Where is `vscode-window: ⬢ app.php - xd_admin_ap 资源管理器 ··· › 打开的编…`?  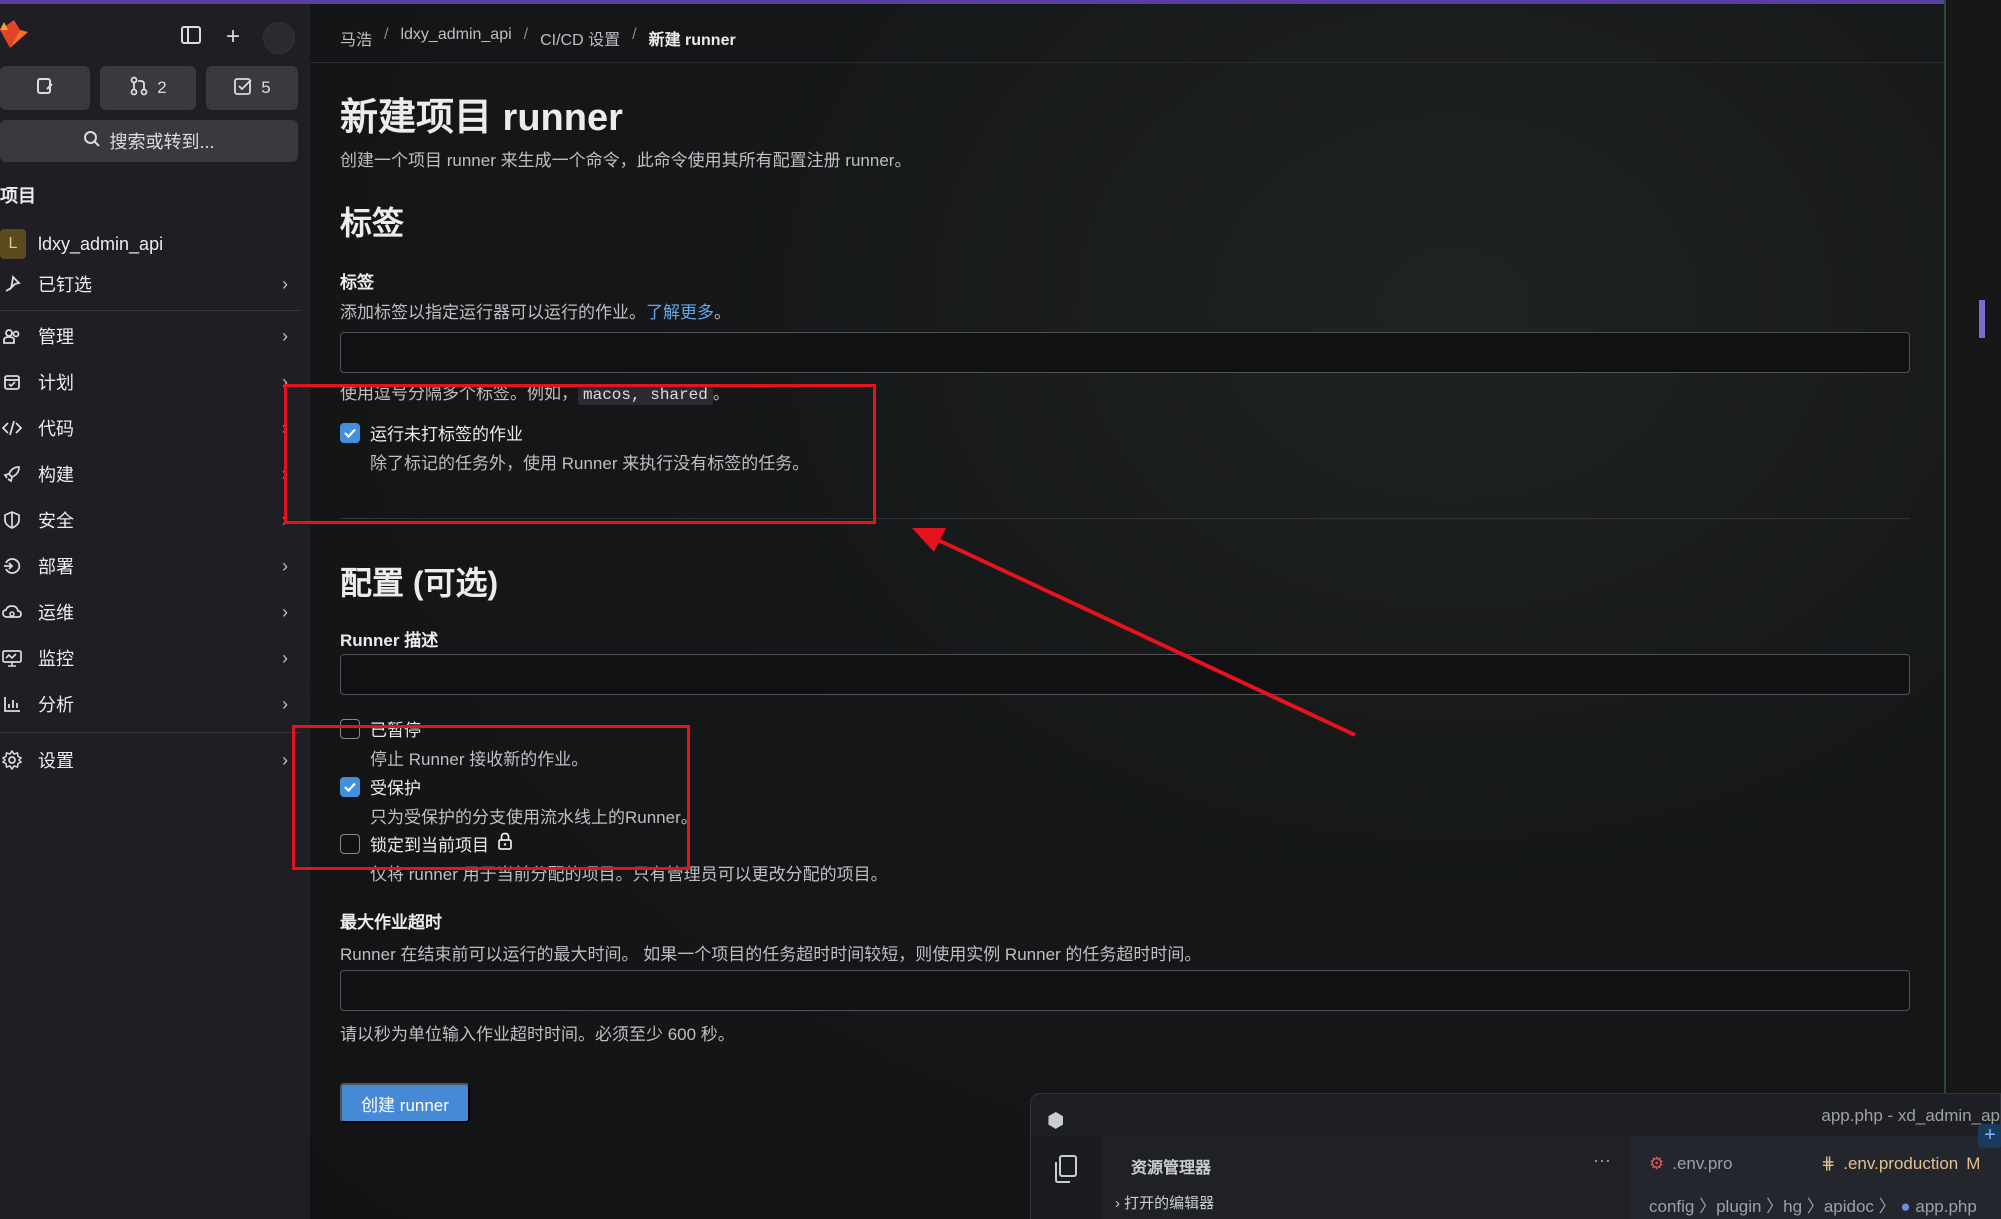 vscode-window: ⬢ app.php - xd_admin_ap 资源管理器 ··· › 打开的编… is located at coordinates (1515, 1156).